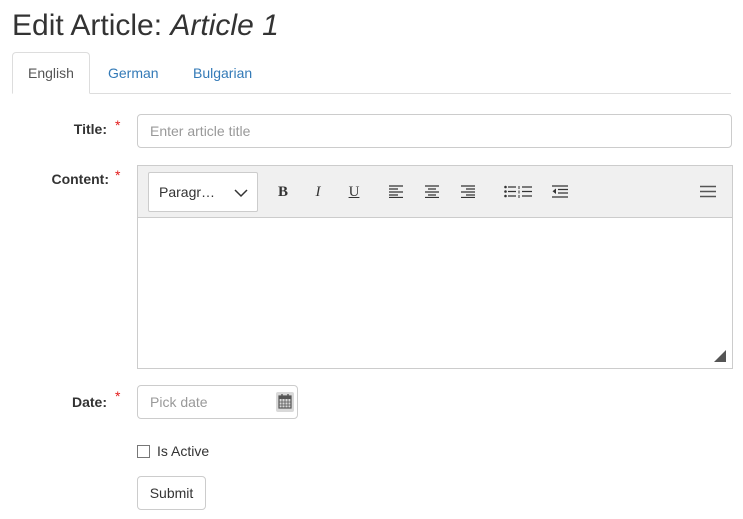 The image size is (743, 519). I want to click on tab-german: German, so click(133, 73).